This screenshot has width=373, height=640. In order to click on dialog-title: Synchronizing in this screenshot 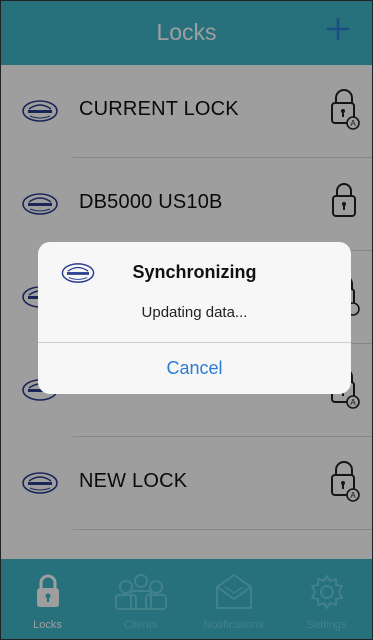, I will do `click(194, 272)`.